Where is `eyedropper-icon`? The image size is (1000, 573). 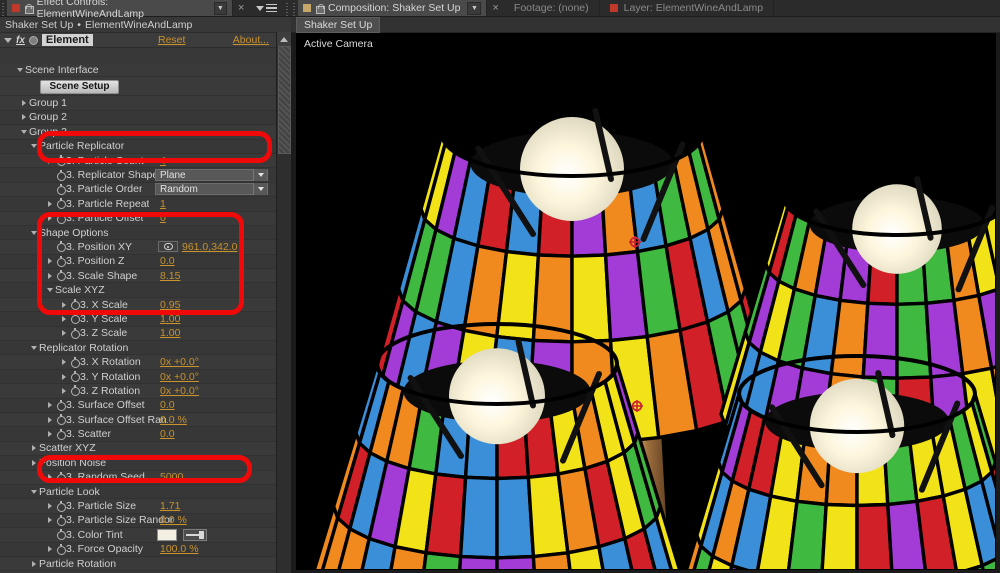
eyedropper-icon is located at coordinates (195, 534).